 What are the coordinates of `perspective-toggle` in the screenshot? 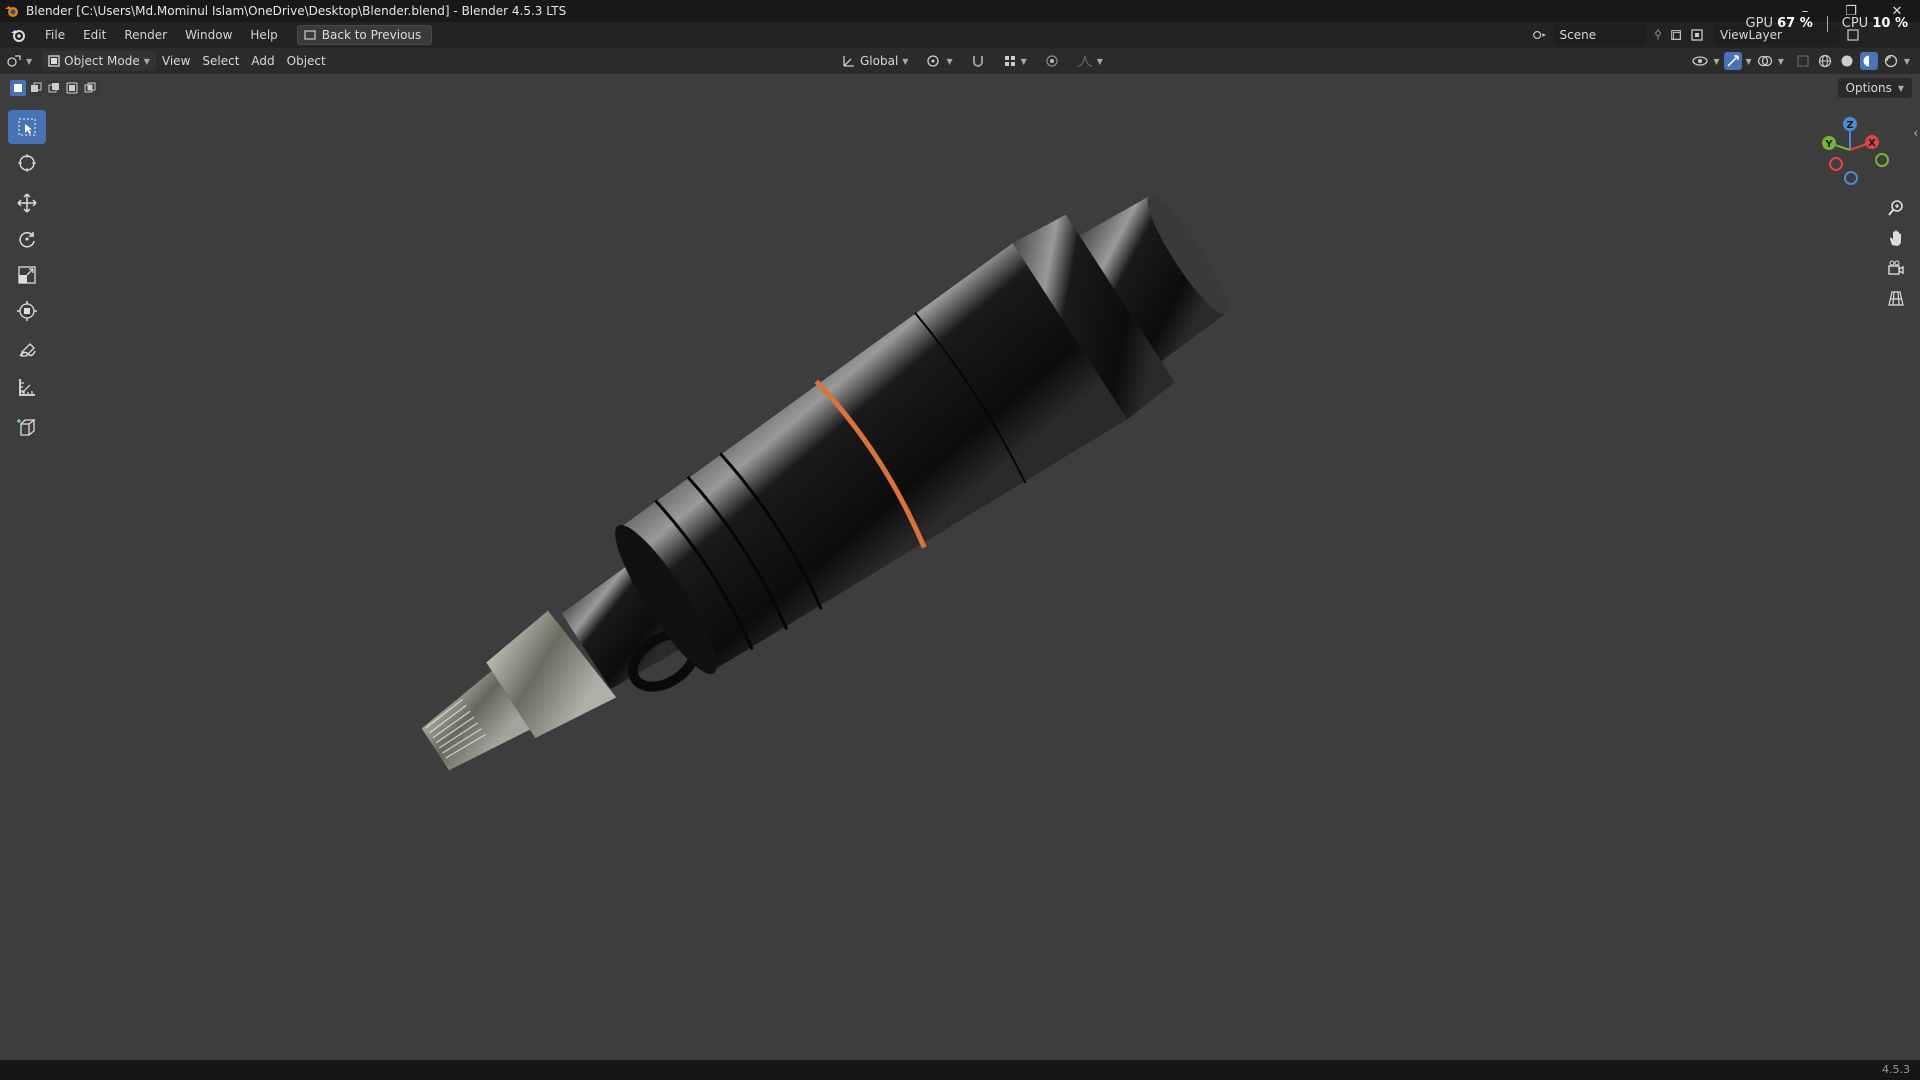 It's located at (1896, 298).